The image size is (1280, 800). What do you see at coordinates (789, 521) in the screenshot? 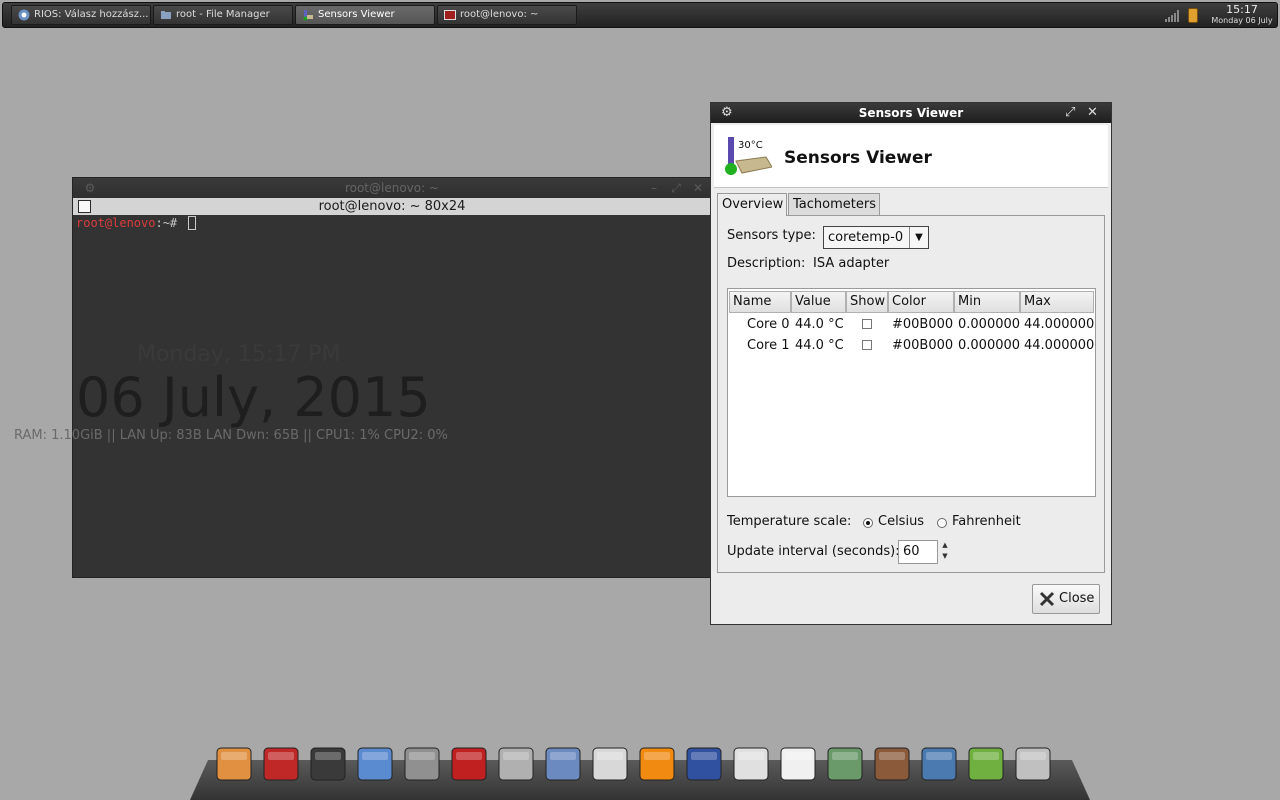
I see `temperature-scale-label: Temperature scale:` at bounding box center [789, 521].